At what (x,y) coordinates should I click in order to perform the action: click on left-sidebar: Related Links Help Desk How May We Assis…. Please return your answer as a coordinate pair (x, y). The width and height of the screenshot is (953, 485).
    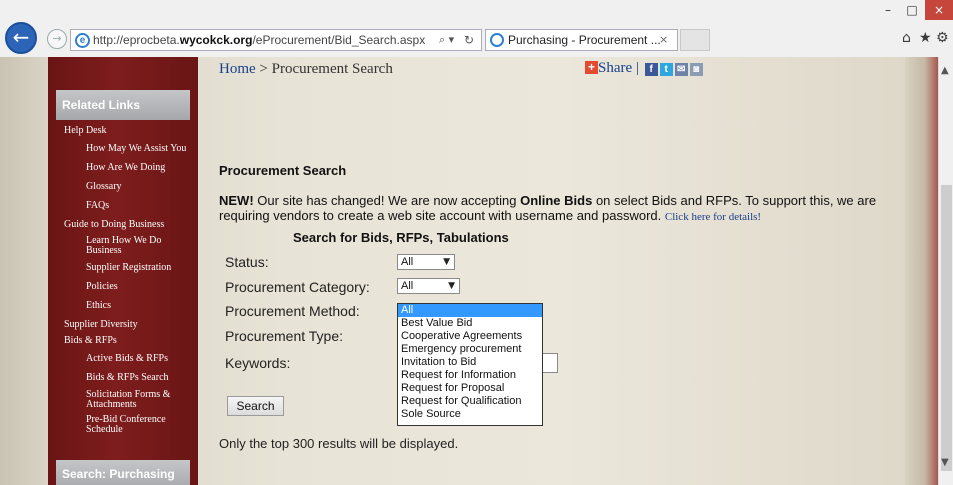
    Looking at the image, I should click on (123, 271).